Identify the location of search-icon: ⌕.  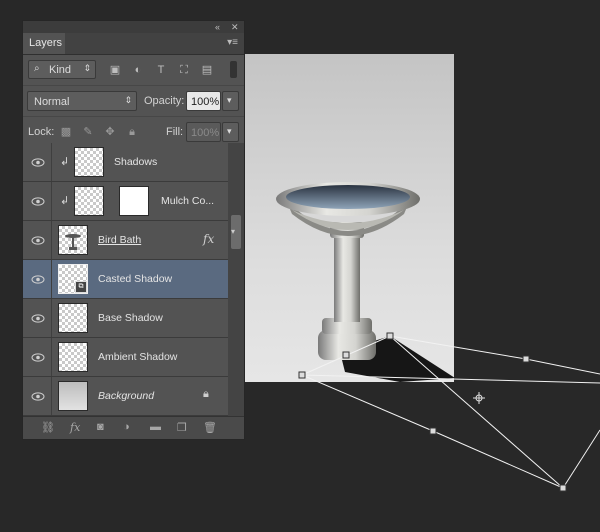
(37, 68).